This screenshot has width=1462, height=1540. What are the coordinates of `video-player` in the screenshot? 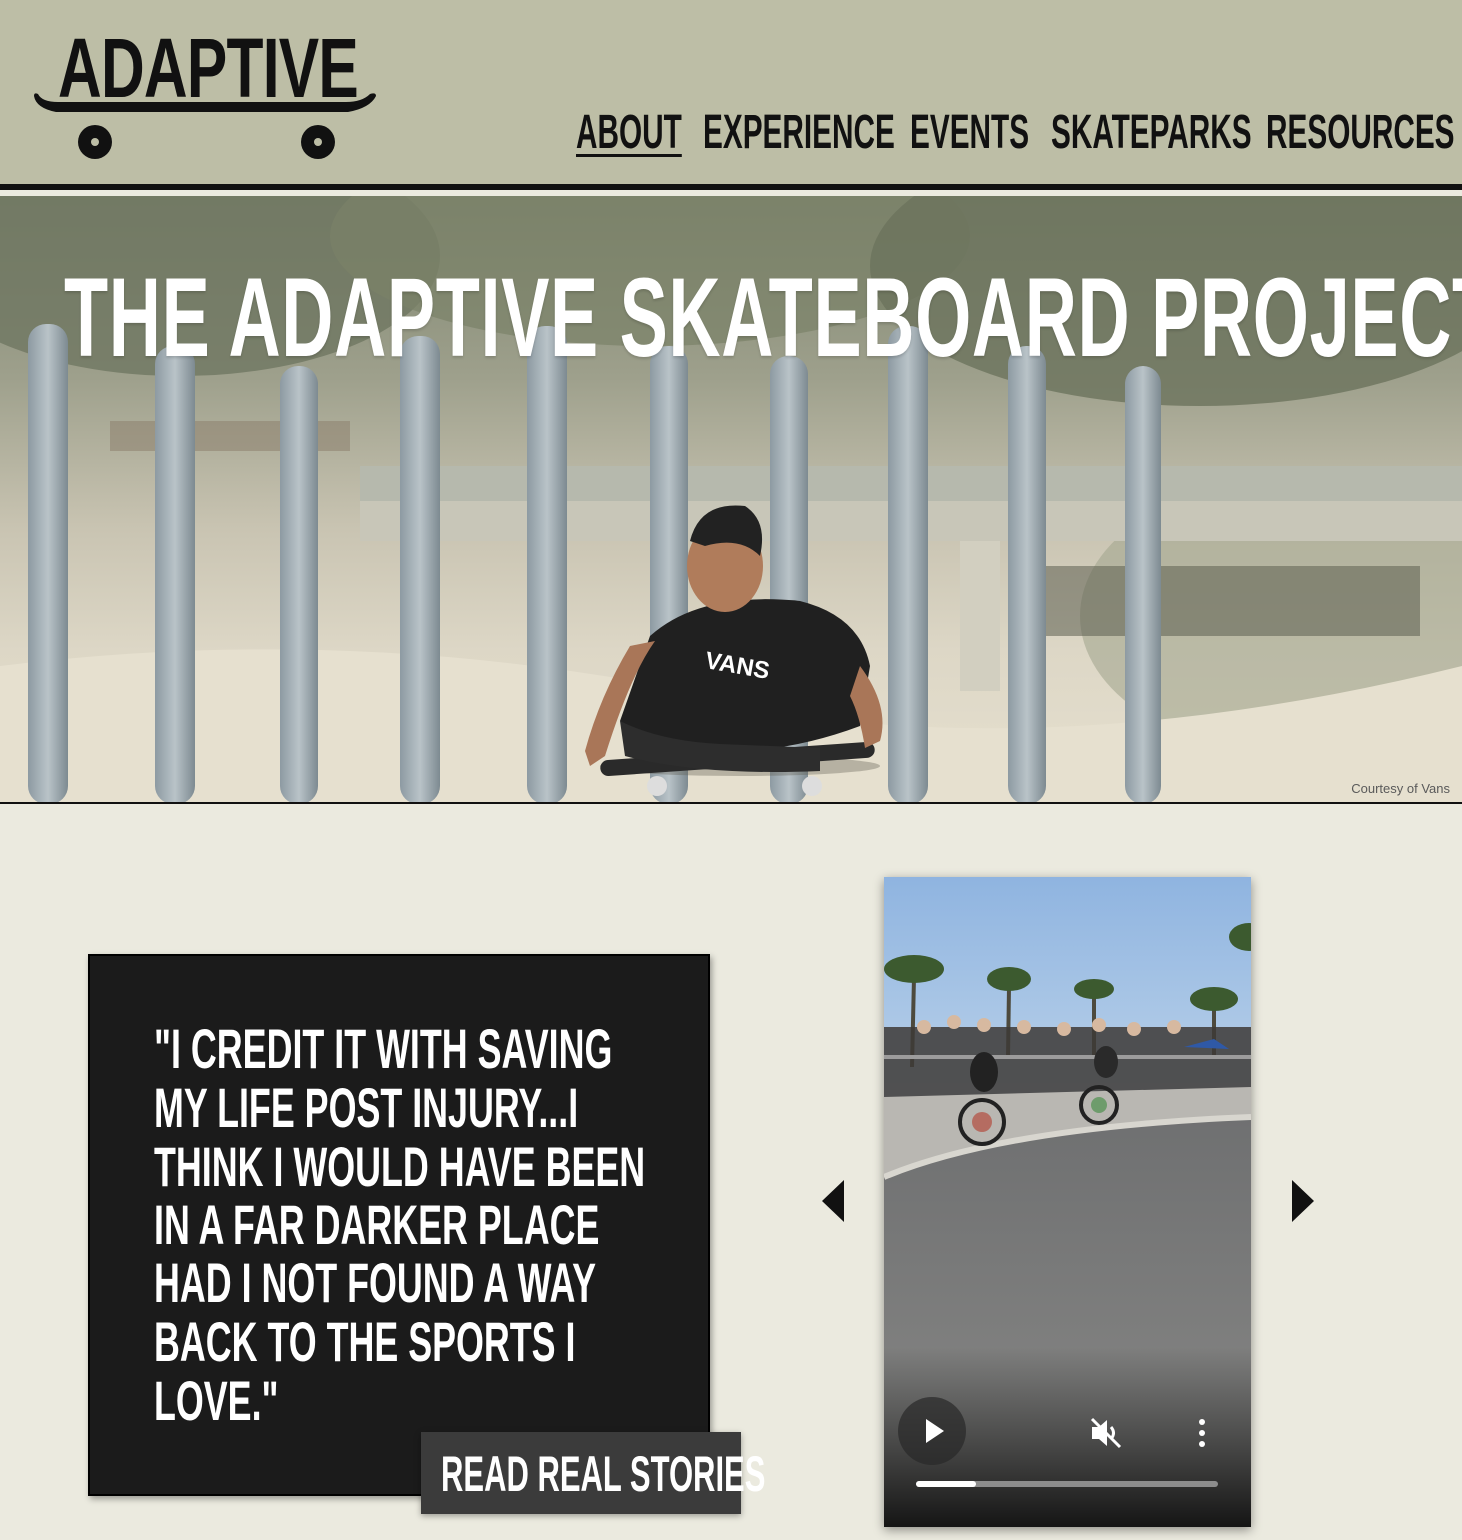 It's located at (1067, 1202).